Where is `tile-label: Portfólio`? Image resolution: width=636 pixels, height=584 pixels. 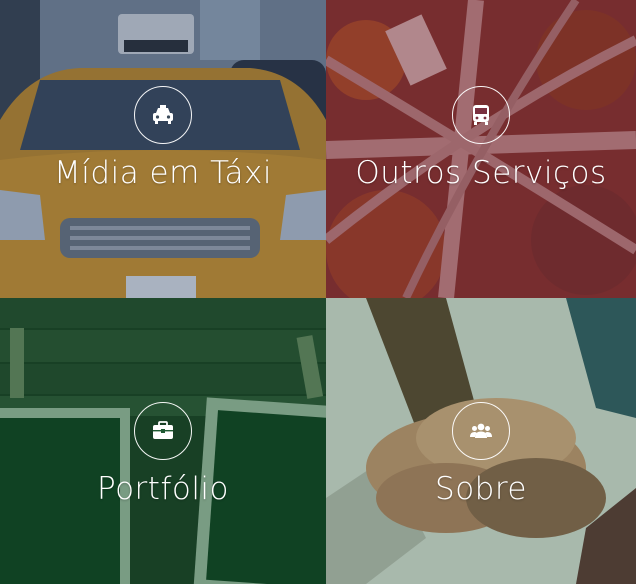
tile-label: Portfólio is located at coordinates (163, 489).